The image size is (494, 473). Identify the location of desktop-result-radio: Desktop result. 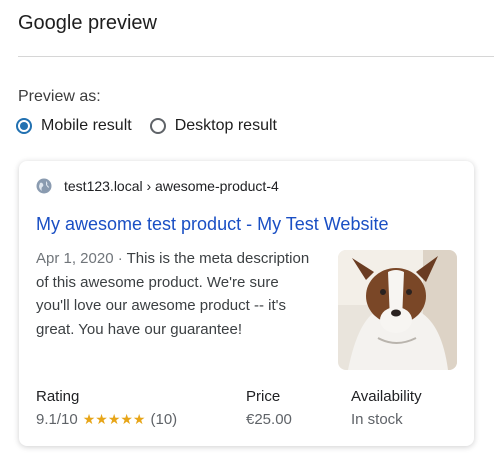
(213, 126).